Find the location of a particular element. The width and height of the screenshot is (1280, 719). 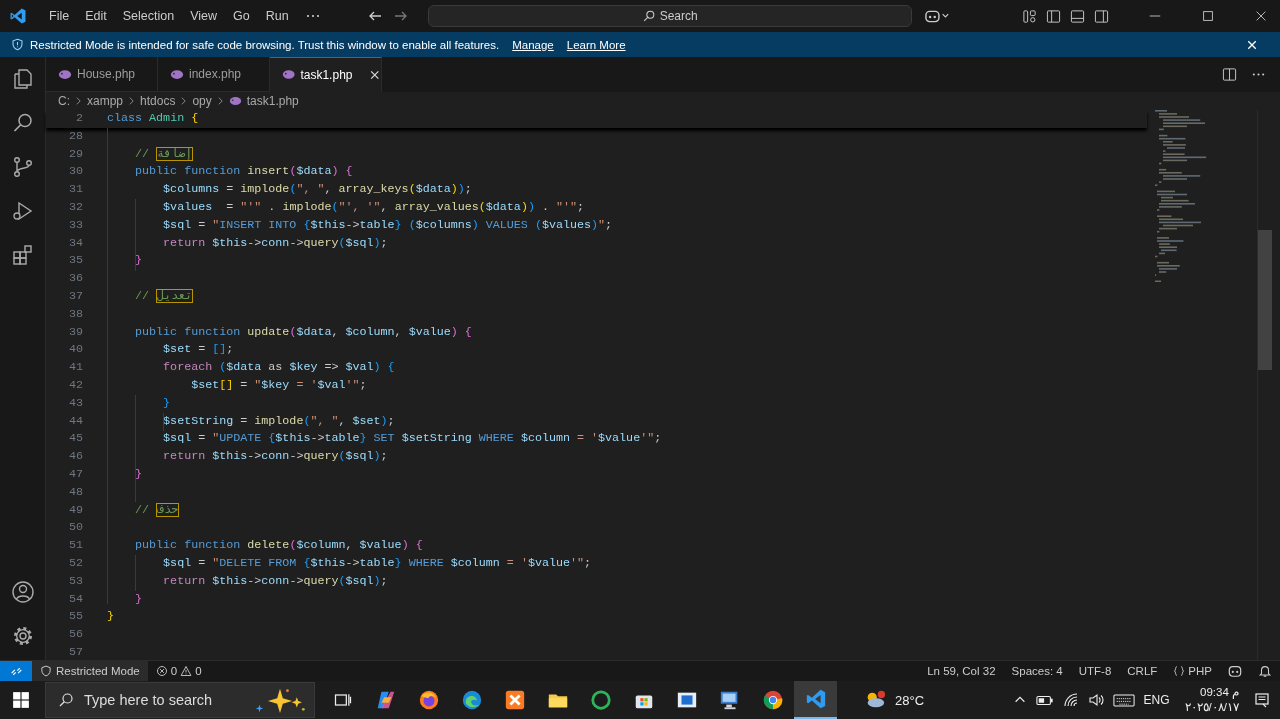

breadcrumb-item: htdocs is located at coordinates (158, 101).